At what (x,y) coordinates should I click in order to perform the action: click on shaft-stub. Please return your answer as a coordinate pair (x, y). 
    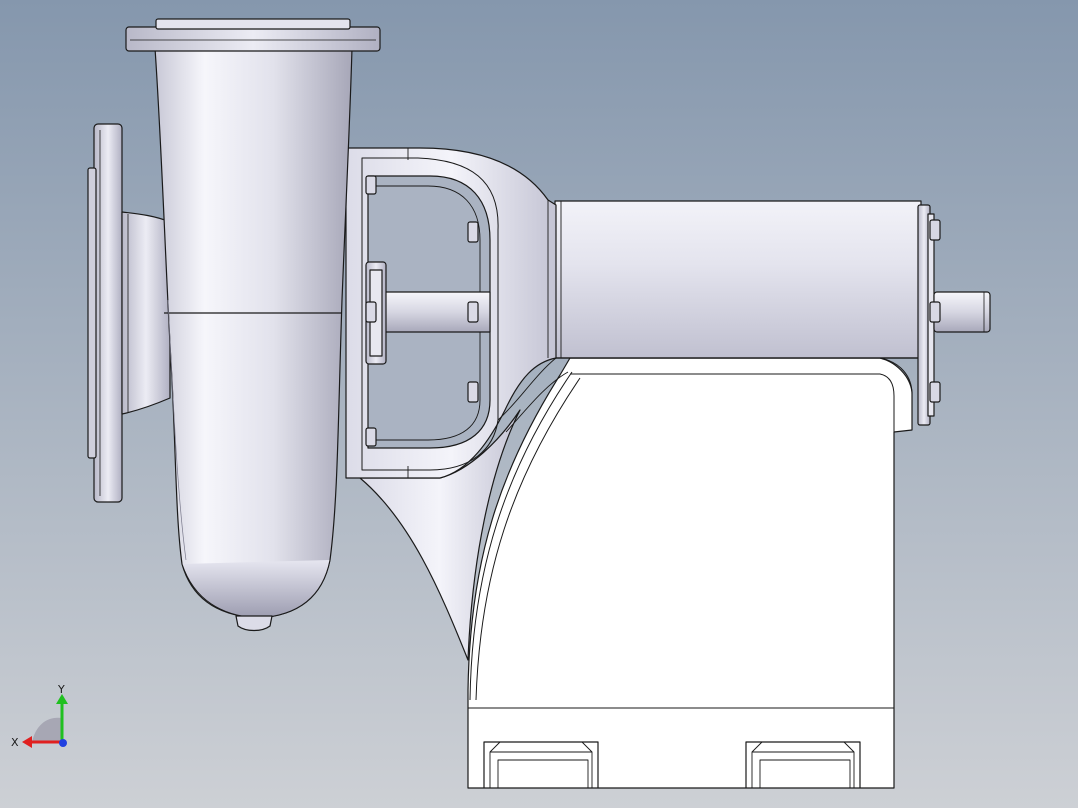
    Looking at the image, I should click on (962, 312).